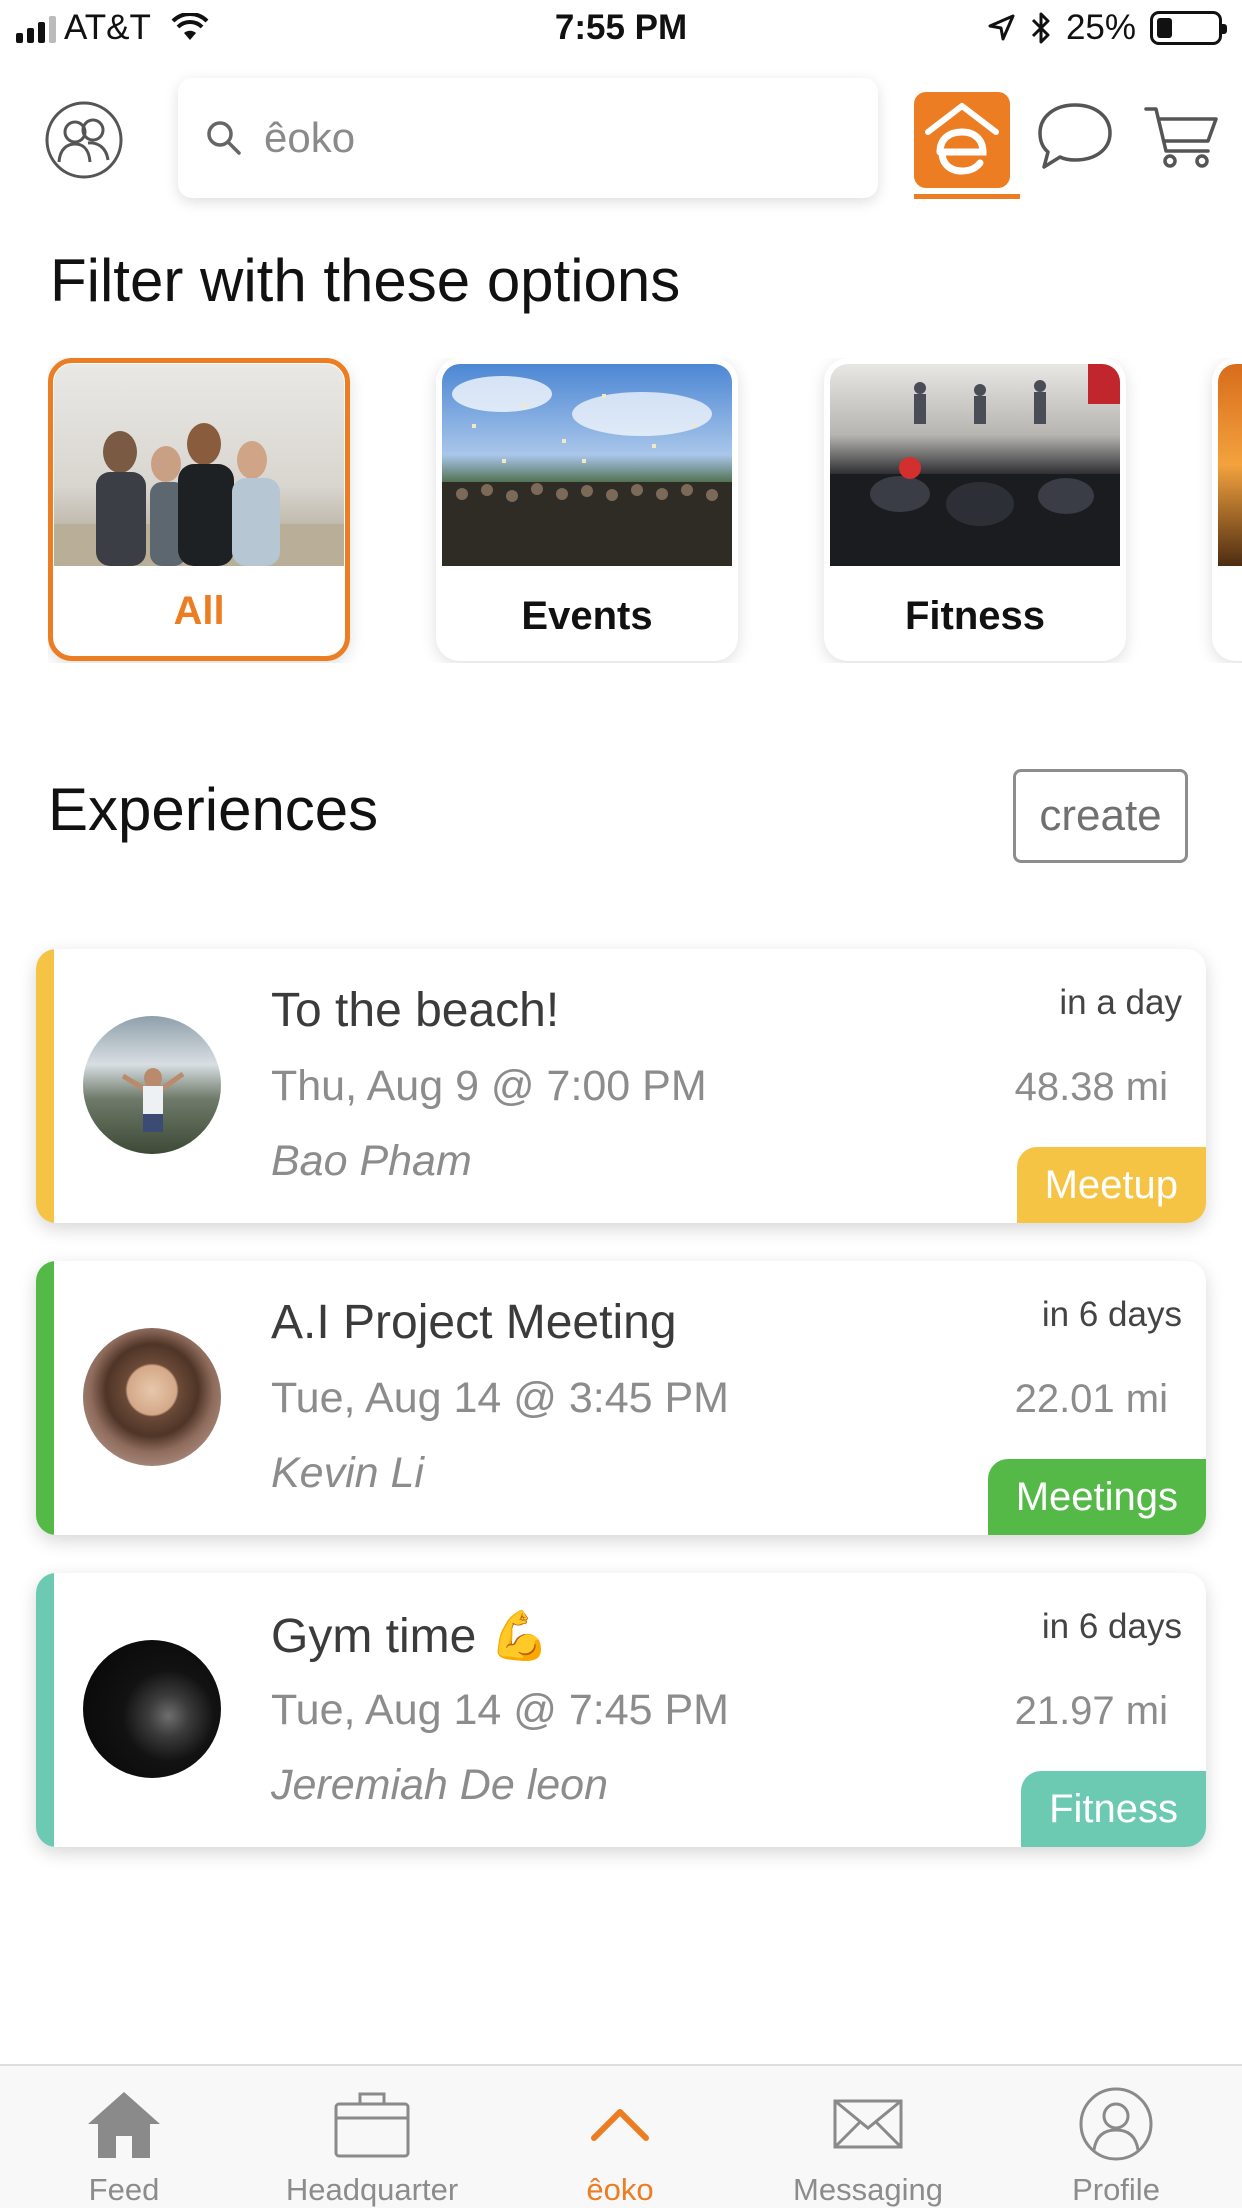 This screenshot has height=2208, width=1242. What do you see at coordinates (620, 2124) in the screenshot?
I see `chevron-up-icon` at bounding box center [620, 2124].